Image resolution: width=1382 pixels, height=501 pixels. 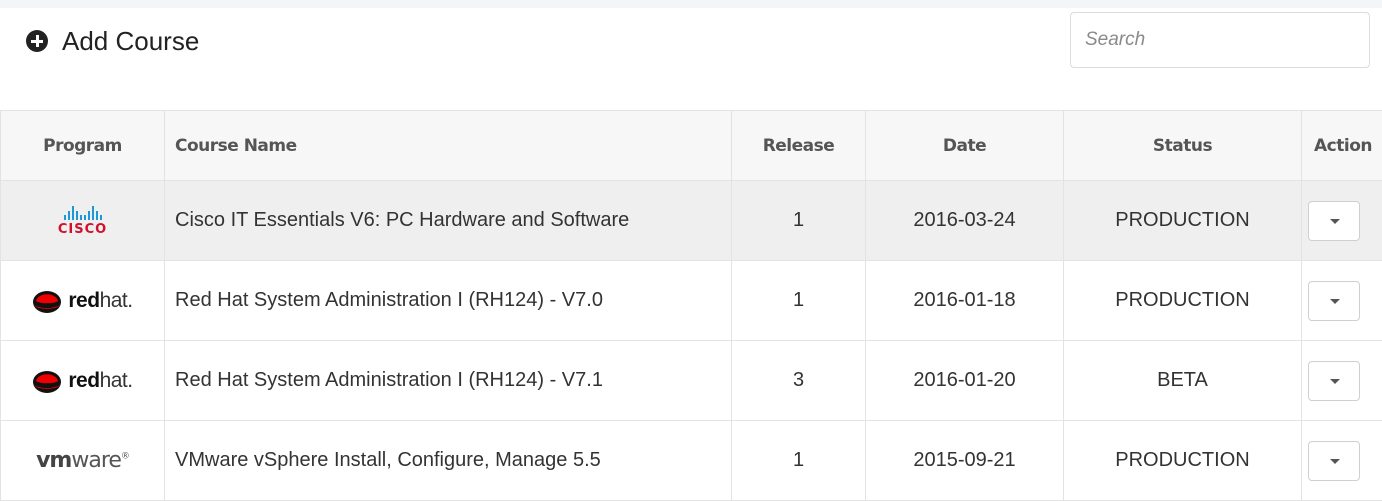 What do you see at coordinates (799, 146) in the screenshot?
I see `column-header-release: Release` at bounding box center [799, 146].